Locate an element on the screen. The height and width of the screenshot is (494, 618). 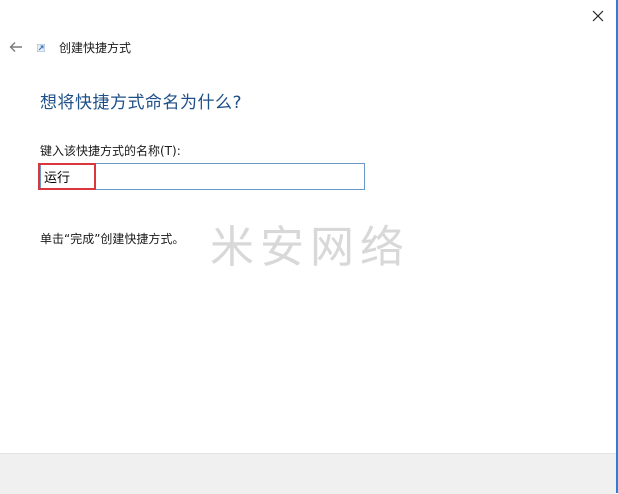
watermark: 米安网络 is located at coordinates (310, 247).